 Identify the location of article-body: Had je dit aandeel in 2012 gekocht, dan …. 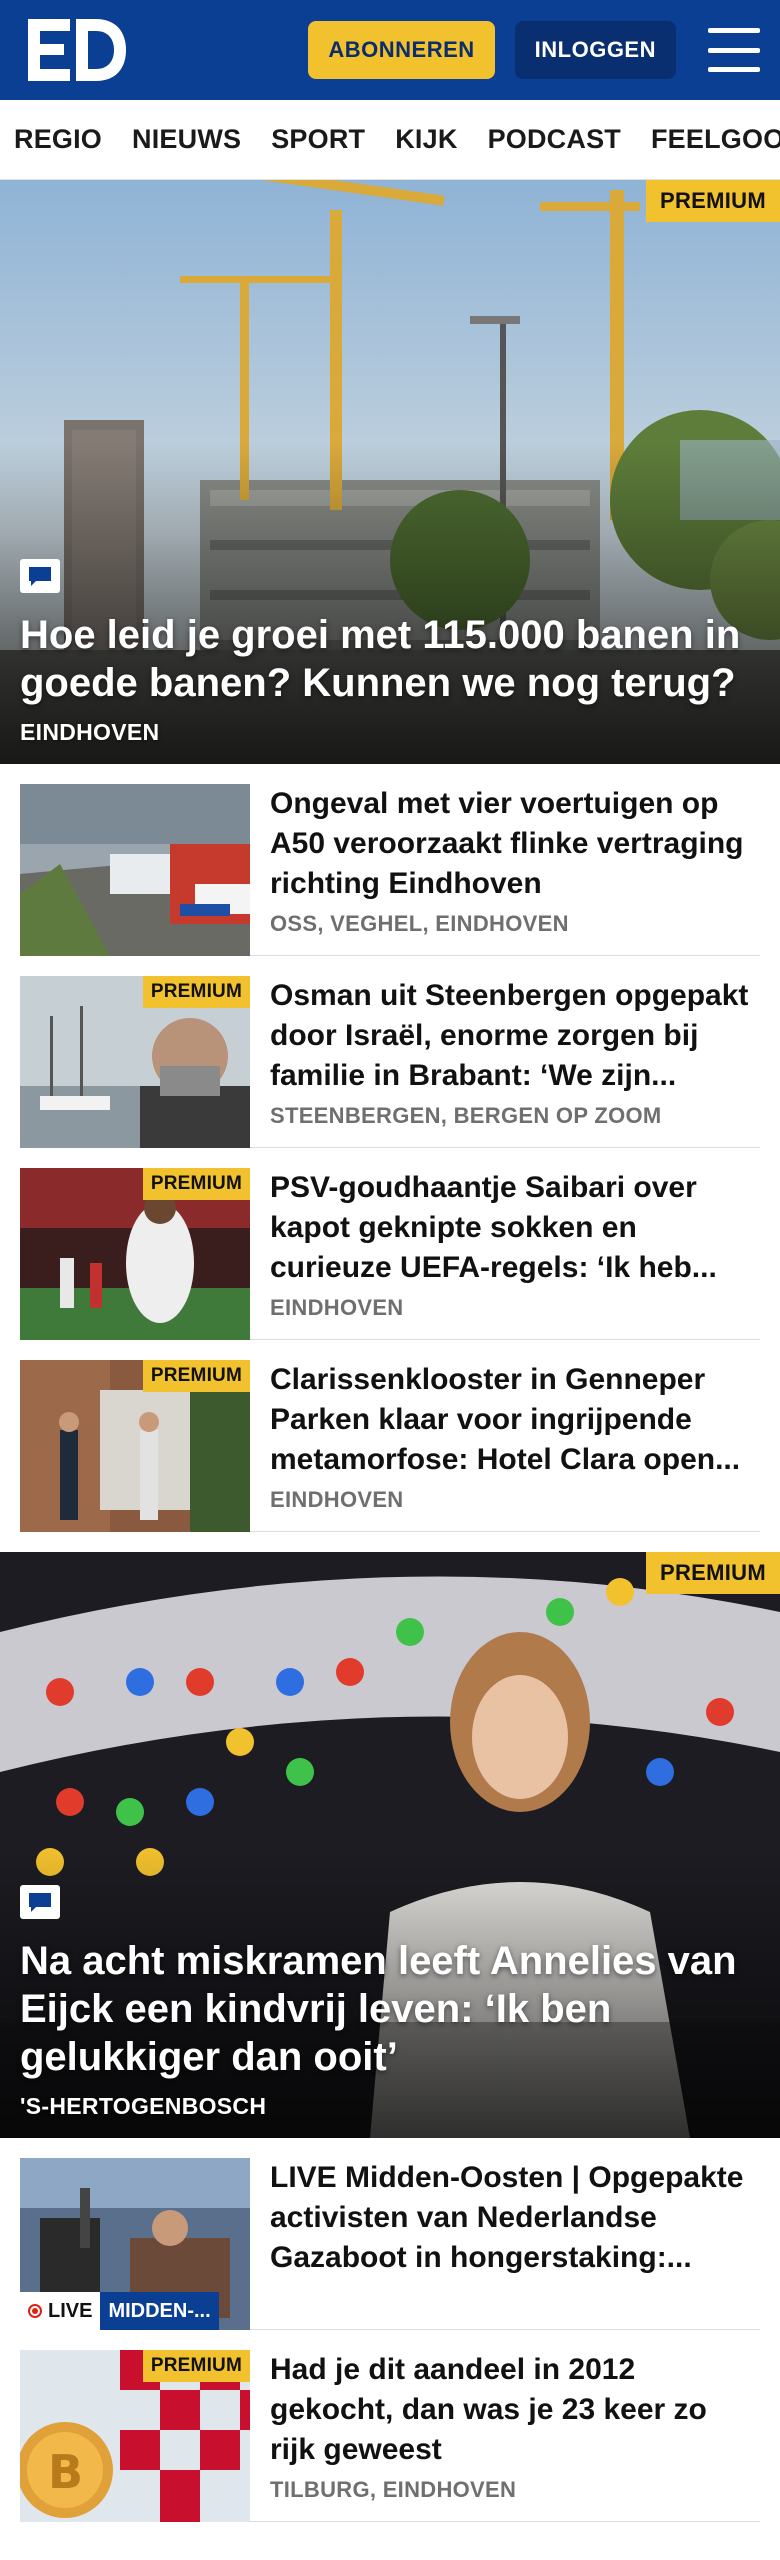
(515, 2435).